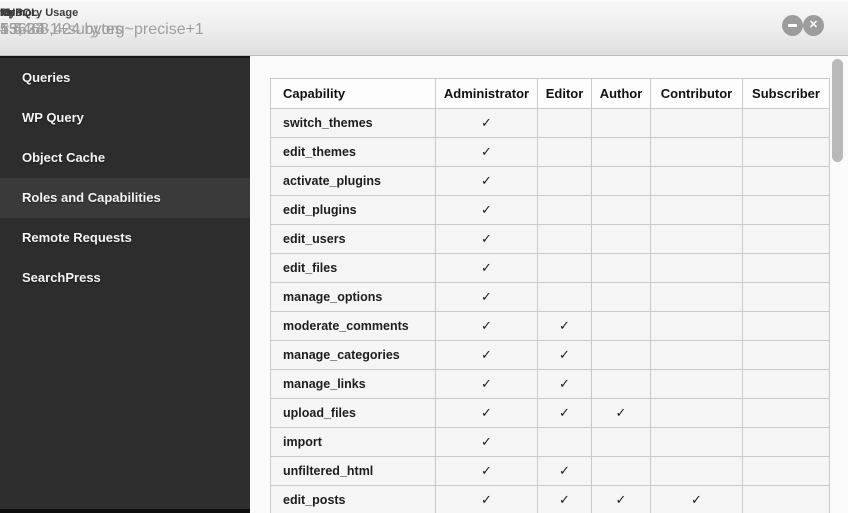  What do you see at coordinates (125, 118) in the screenshot?
I see `sidebar-item: WP Query` at bounding box center [125, 118].